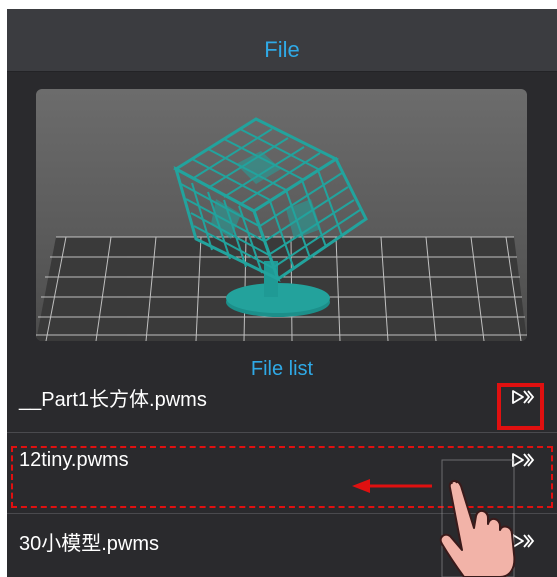 This screenshot has height=577, width=557. Describe the element at coordinates (392, 486) in the screenshot. I see `swipe-left-arrow-icon` at that location.